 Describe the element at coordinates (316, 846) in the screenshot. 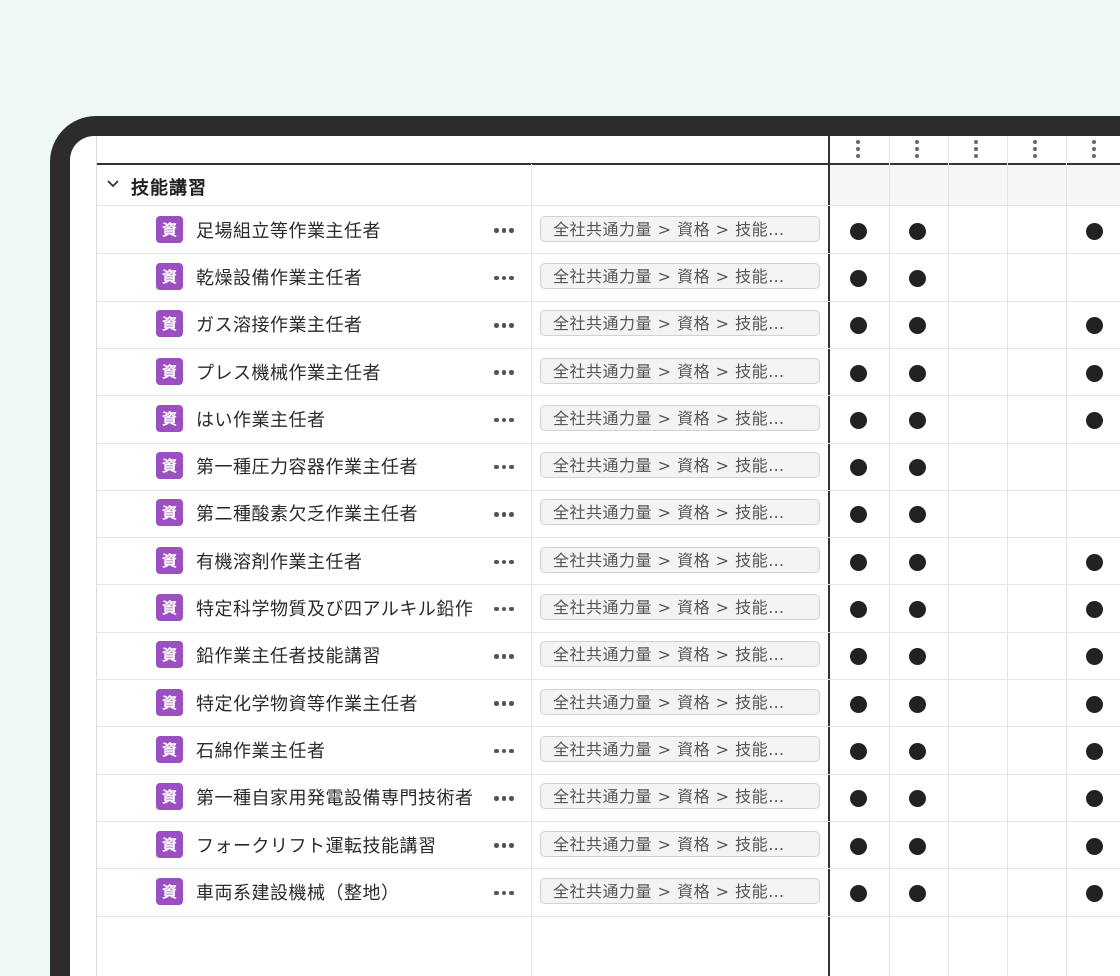

I see `row-name: フォークリフト運転技能講習` at that location.